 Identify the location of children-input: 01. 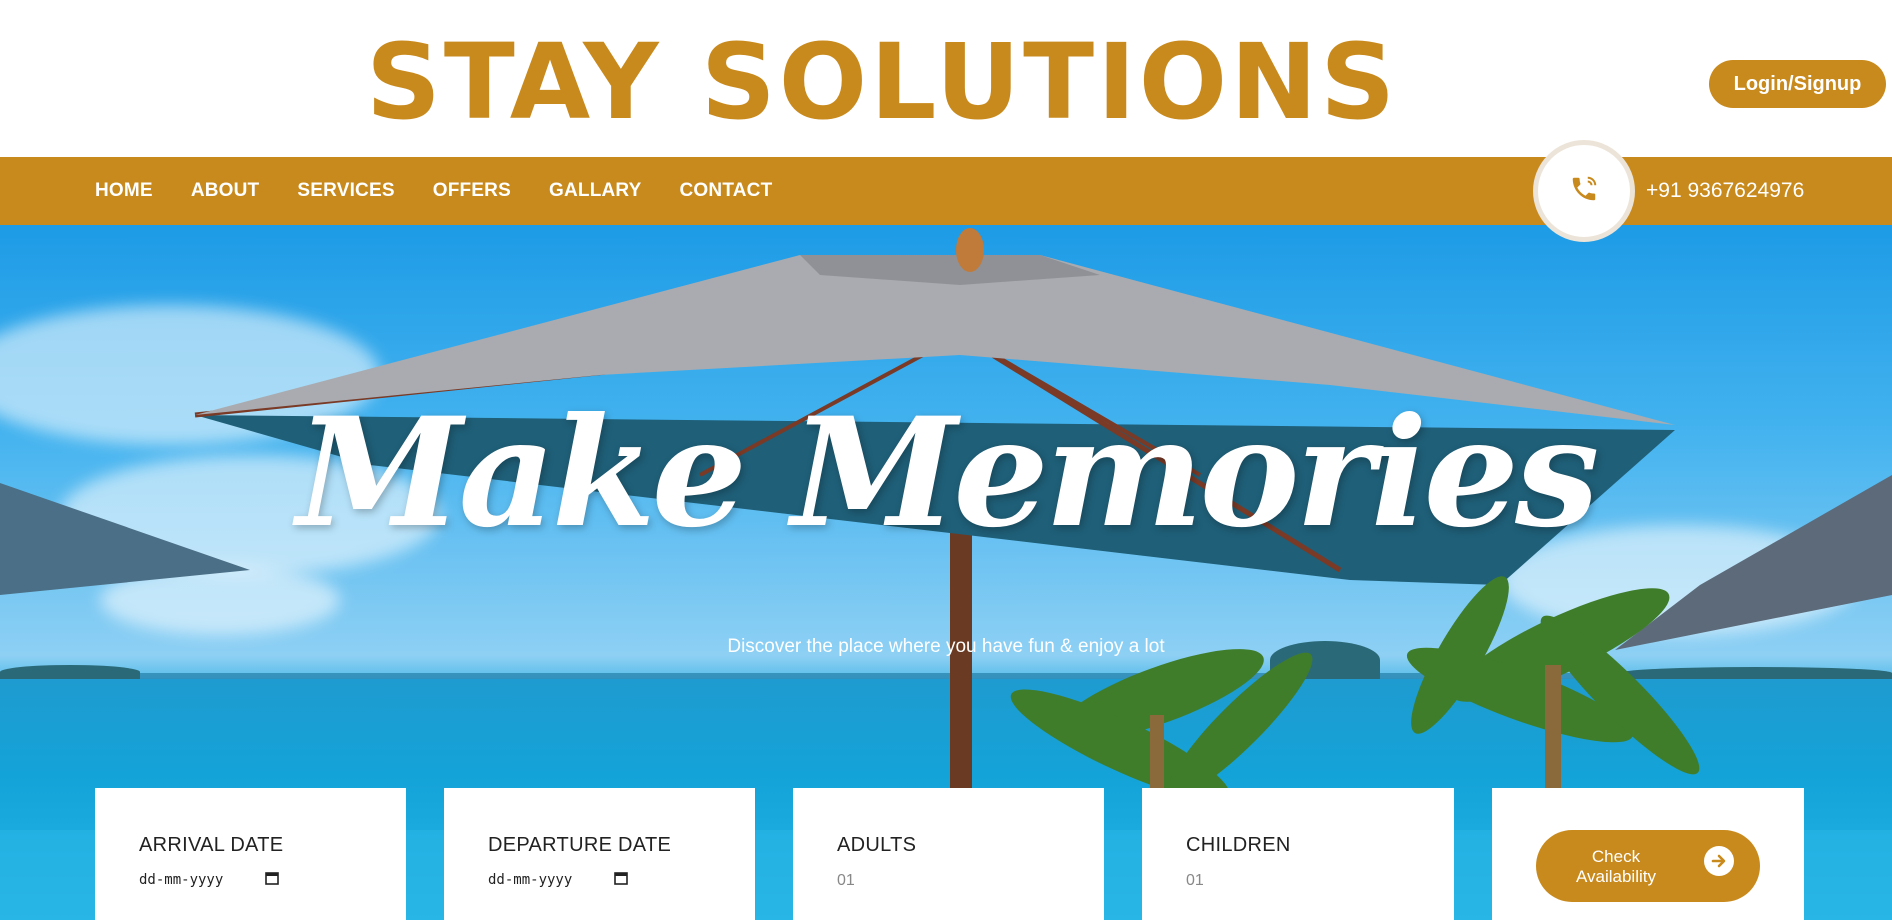
(1195, 881).